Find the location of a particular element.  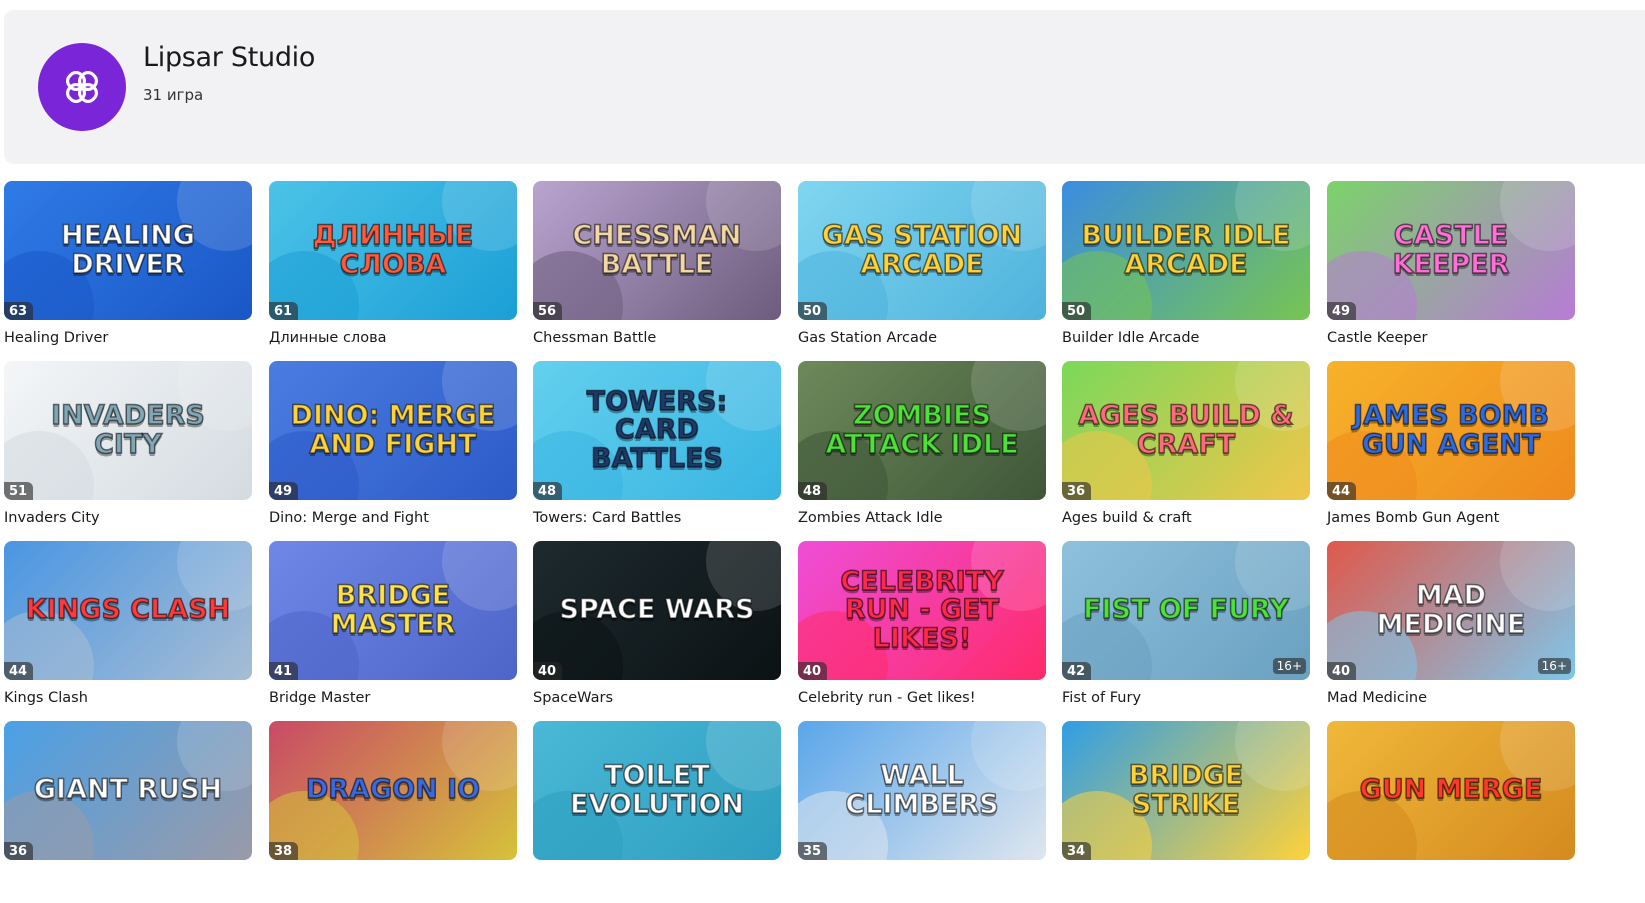

game-card: Invaders City 51 Invaders City is located at coordinates (128, 445).